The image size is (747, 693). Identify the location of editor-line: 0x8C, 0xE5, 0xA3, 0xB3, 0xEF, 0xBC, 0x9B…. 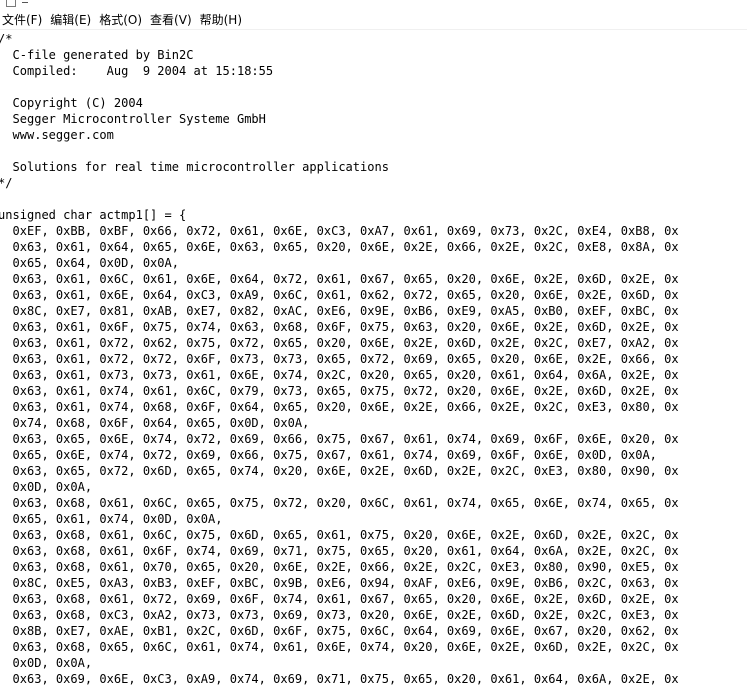
(339, 582).